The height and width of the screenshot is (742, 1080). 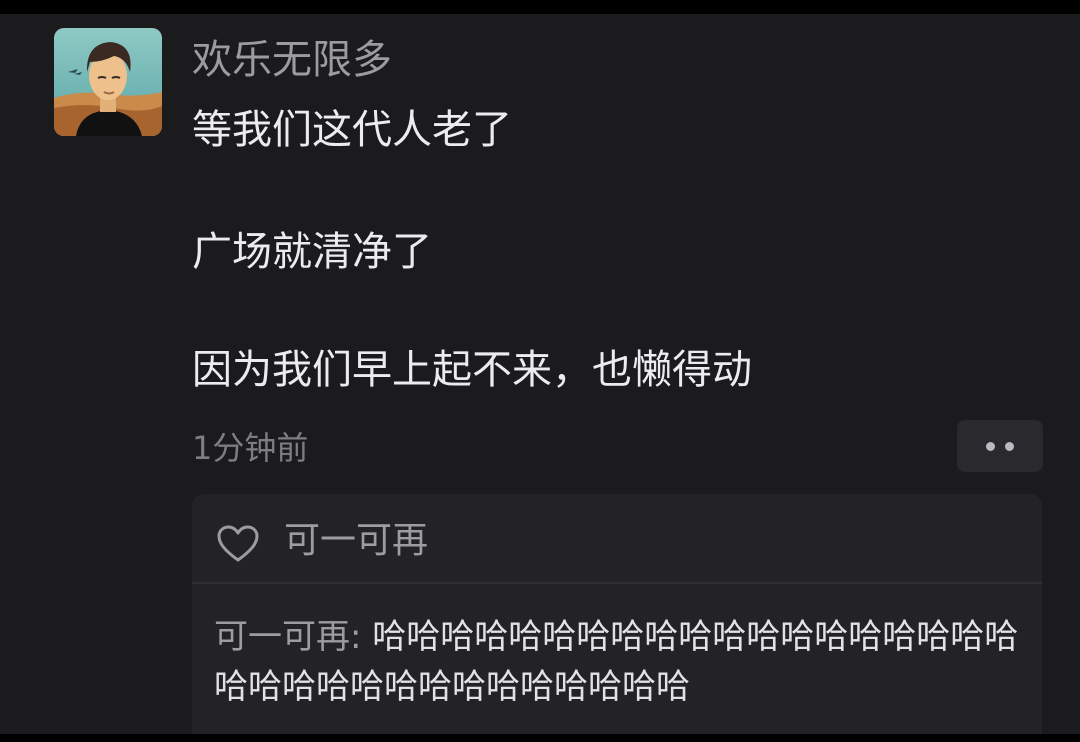 I want to click on comment-author: 可一可再:, so click(x=287, y=637).